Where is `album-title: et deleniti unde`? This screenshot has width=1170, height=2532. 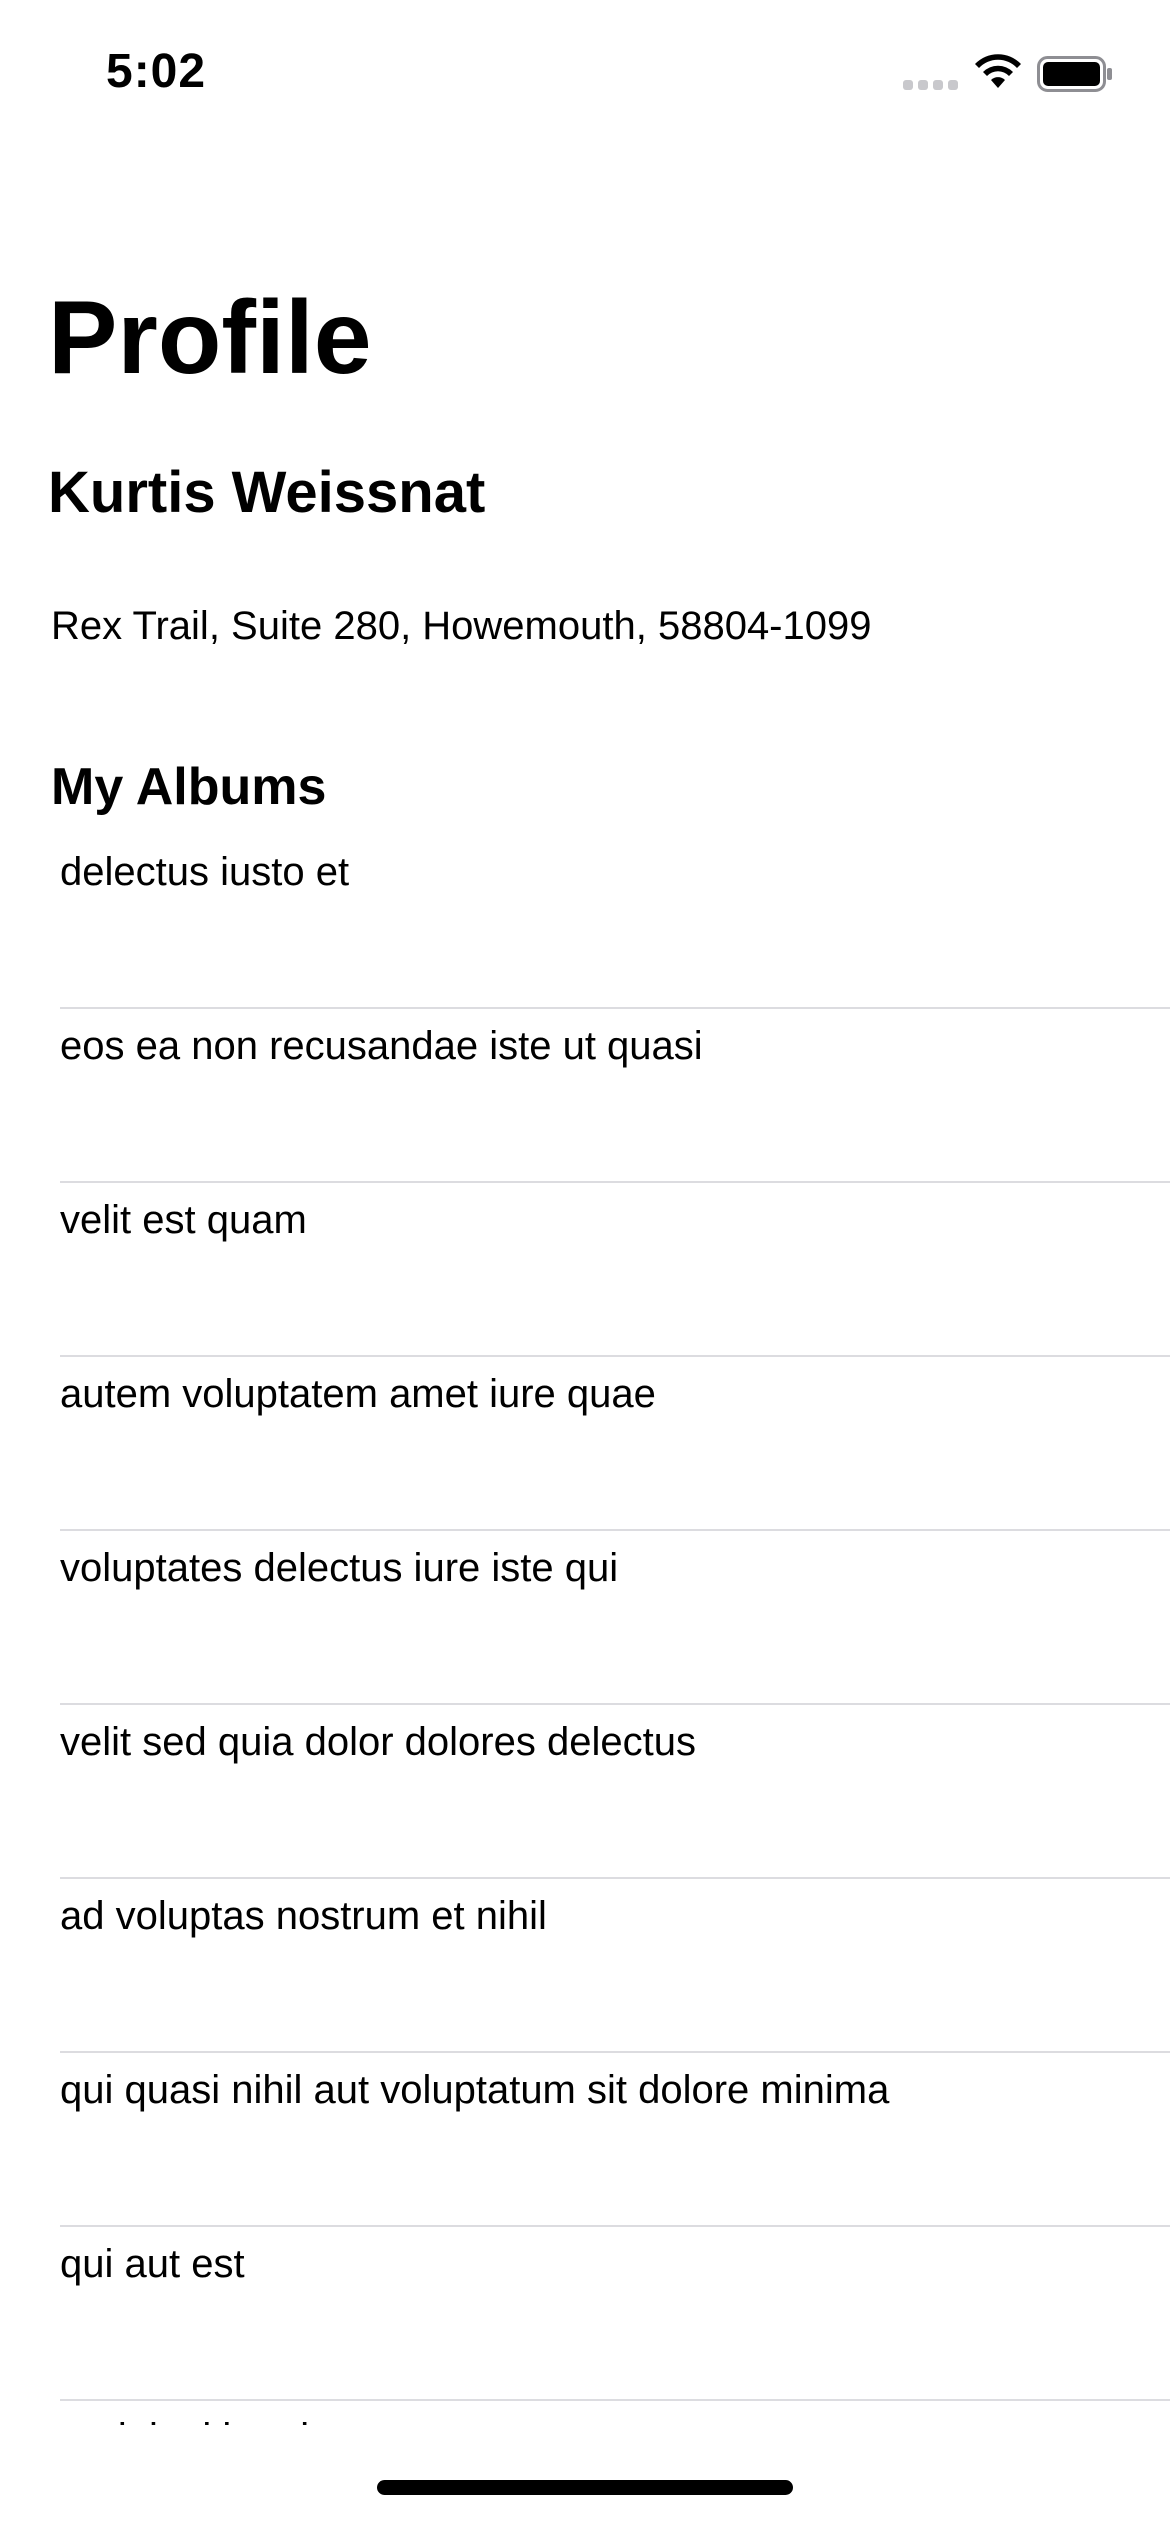 album-title: et deleniti unde is located at coordinates (195, 2419).